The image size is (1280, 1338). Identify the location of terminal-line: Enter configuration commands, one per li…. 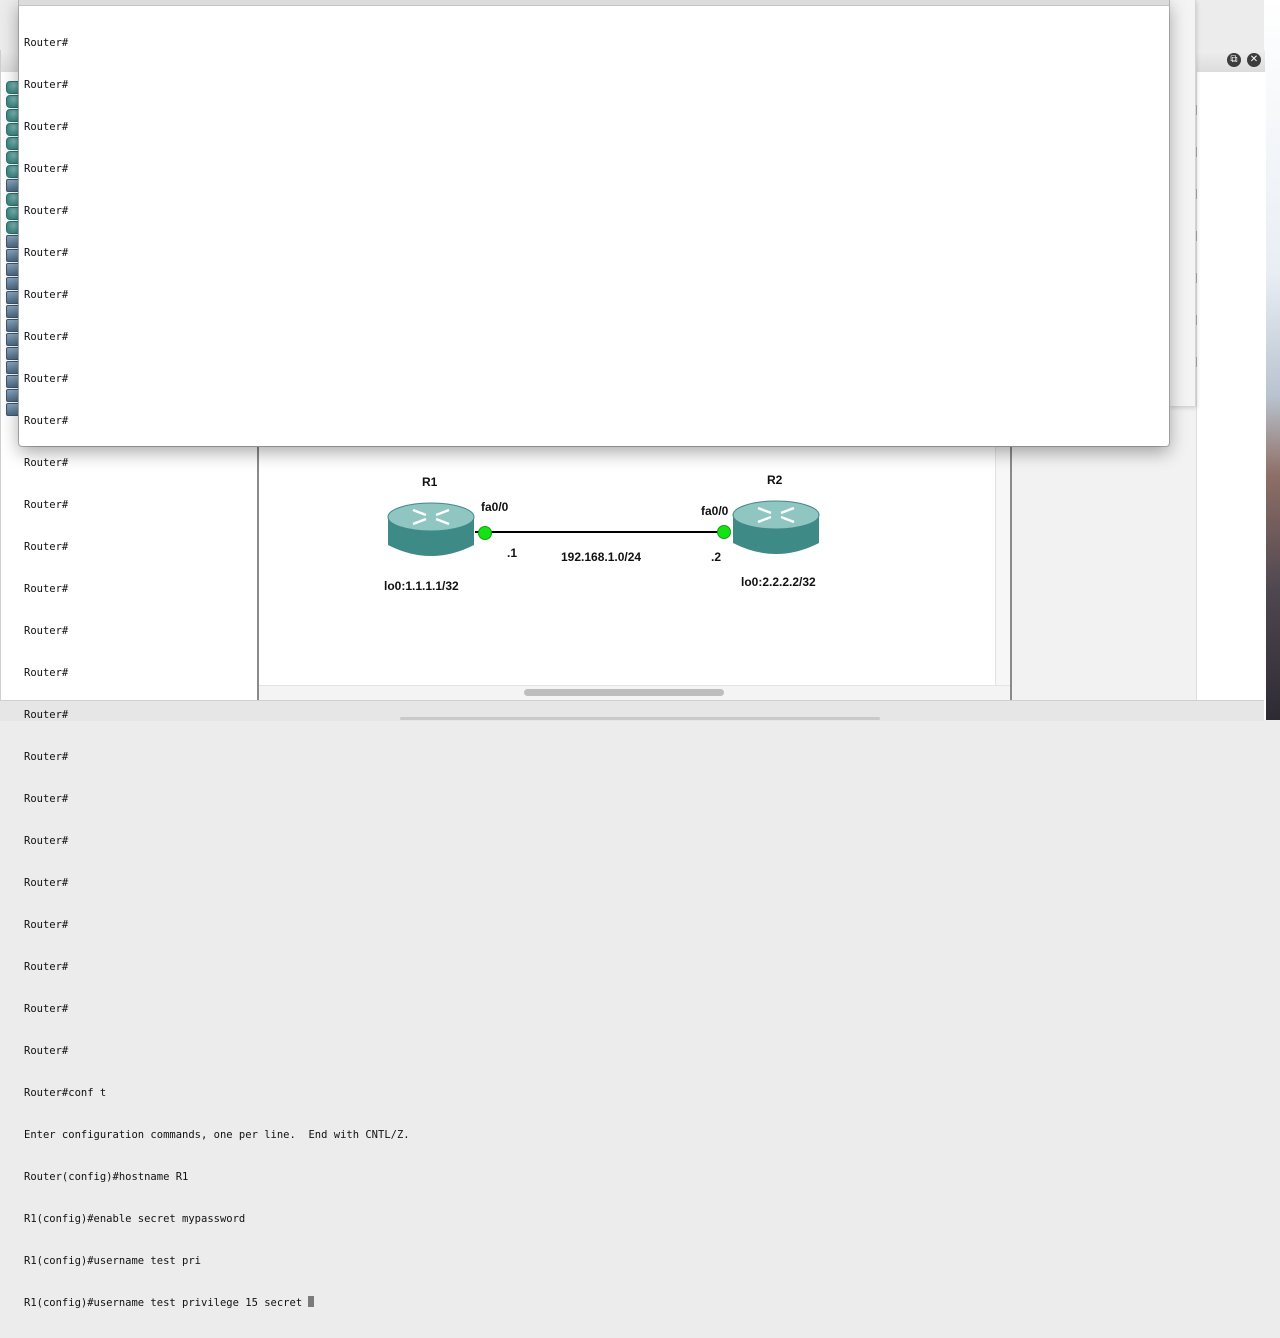
(217, 1135).